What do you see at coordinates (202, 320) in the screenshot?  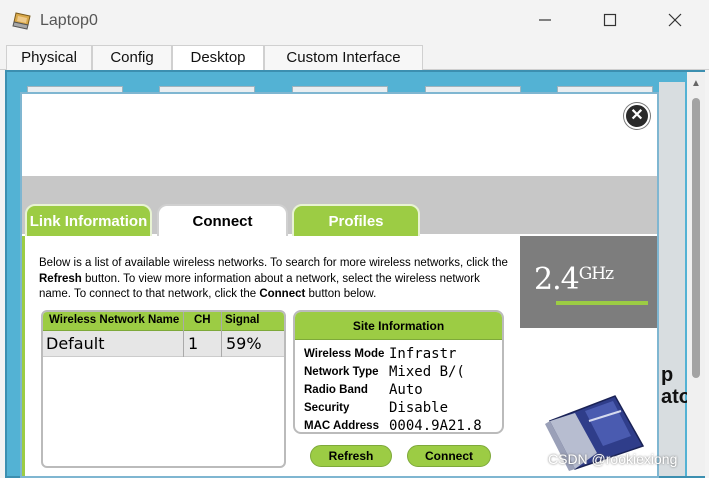 I see `column-header-ch: CH` at bounding box center [202, 320].